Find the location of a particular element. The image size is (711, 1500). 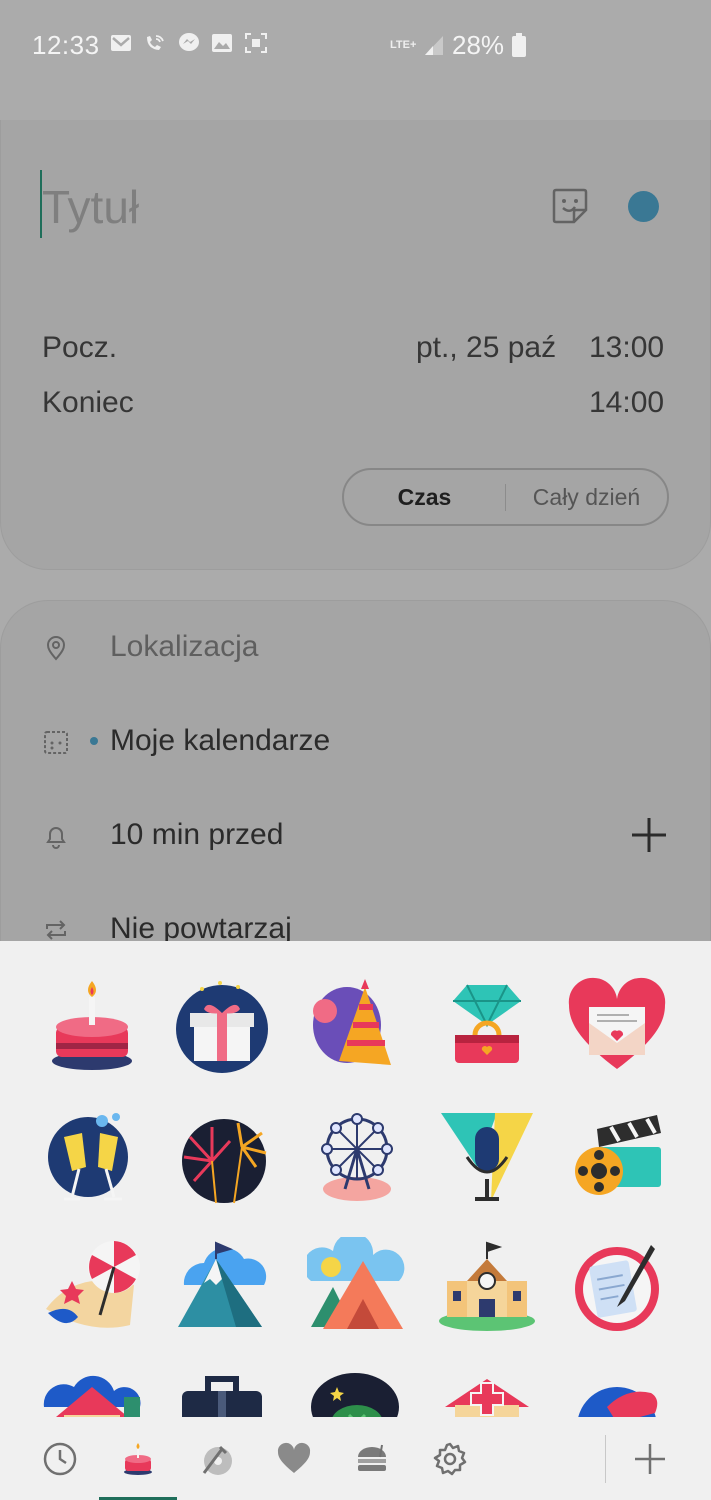

burger-icon is located at coordinates (372, 1457).